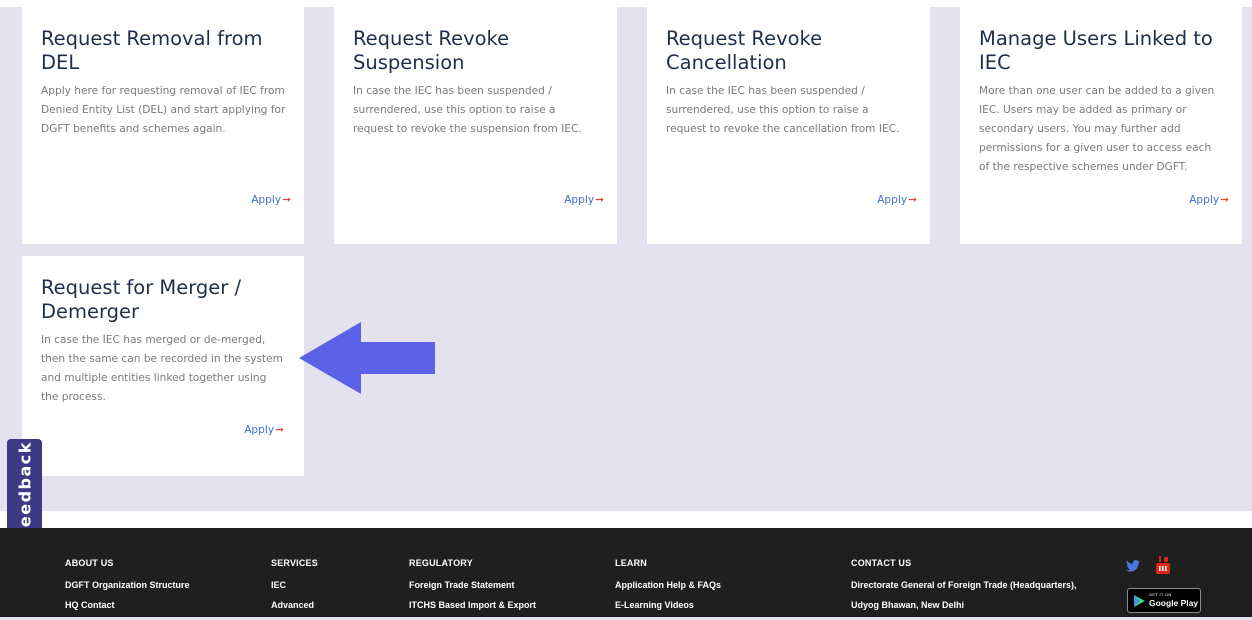  What do you see at coordinates (626, 519) in the screenshot?
I see `page-bottom-strip` at bounding box center [626, 519].